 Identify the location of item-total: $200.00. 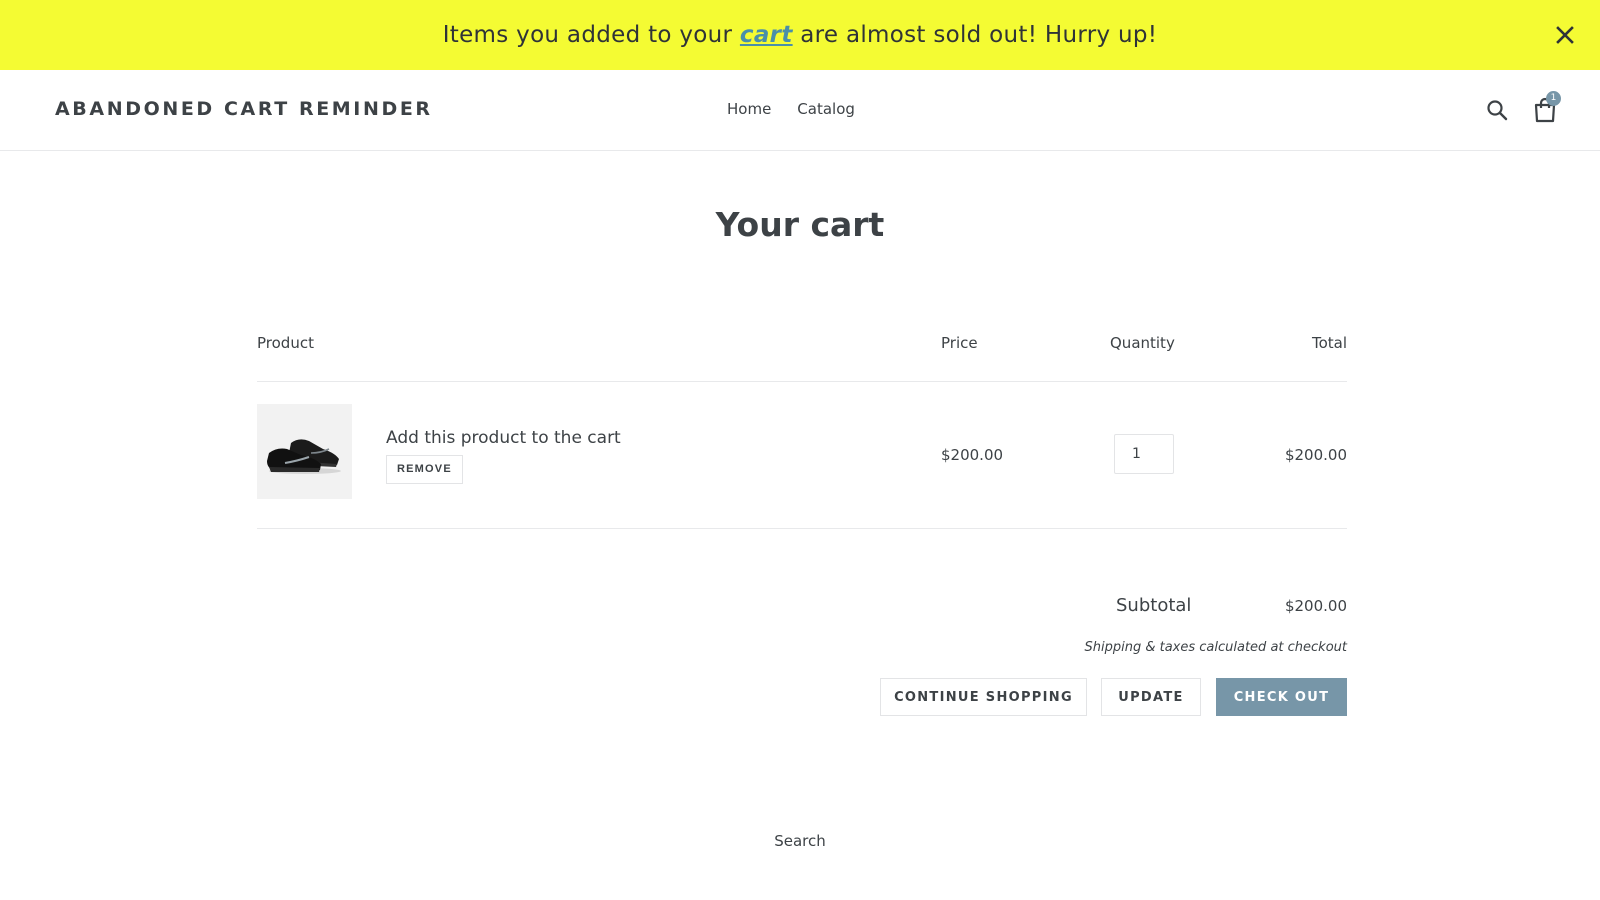
(1315, 455).